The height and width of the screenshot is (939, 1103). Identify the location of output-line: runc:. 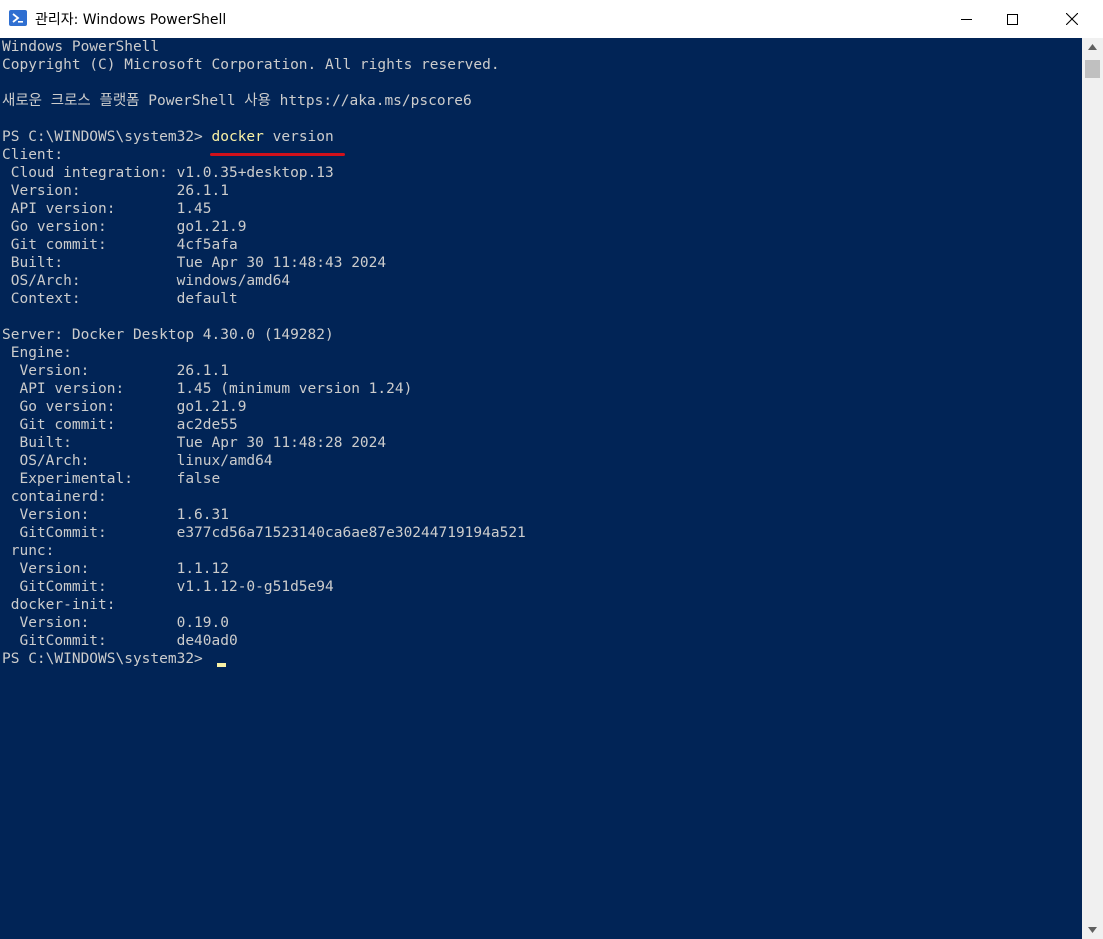
(28, 551).